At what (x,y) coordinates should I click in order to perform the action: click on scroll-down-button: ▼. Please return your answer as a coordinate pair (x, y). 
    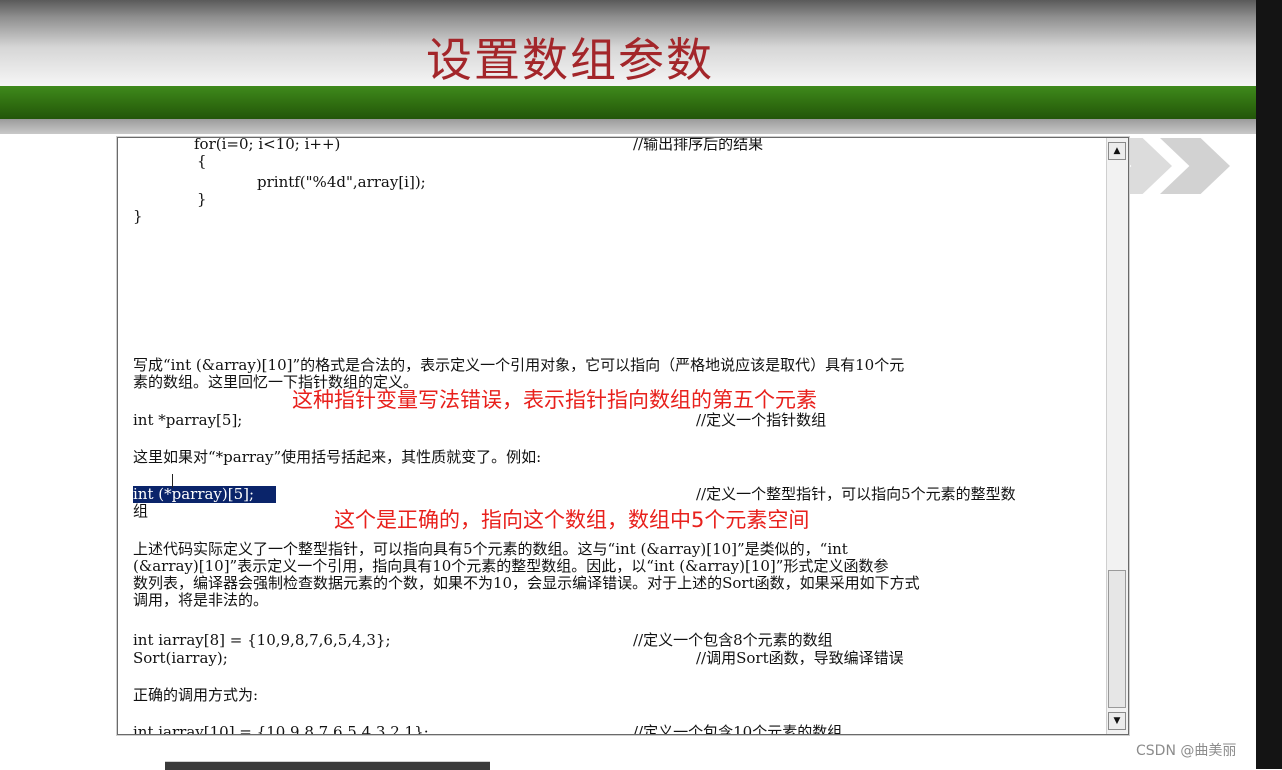
    Looking at the image, I should click on (1117, 721).